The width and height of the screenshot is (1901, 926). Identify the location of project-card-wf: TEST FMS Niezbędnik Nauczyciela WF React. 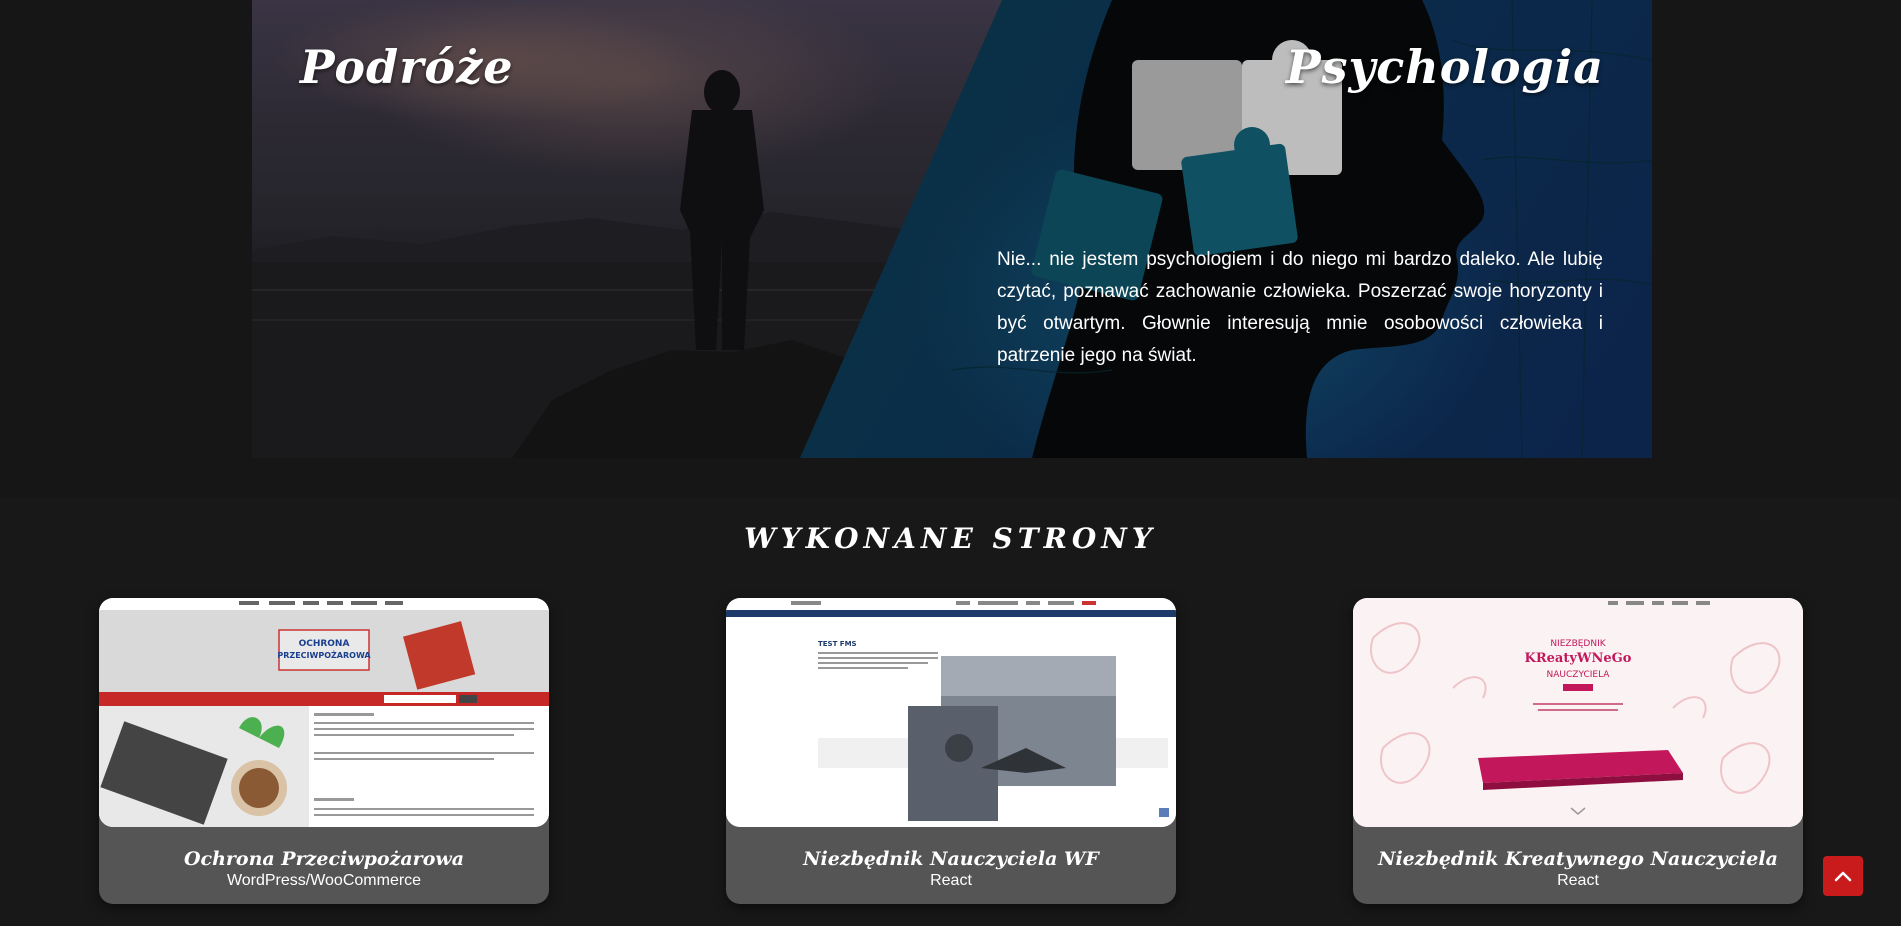
(951, 751).